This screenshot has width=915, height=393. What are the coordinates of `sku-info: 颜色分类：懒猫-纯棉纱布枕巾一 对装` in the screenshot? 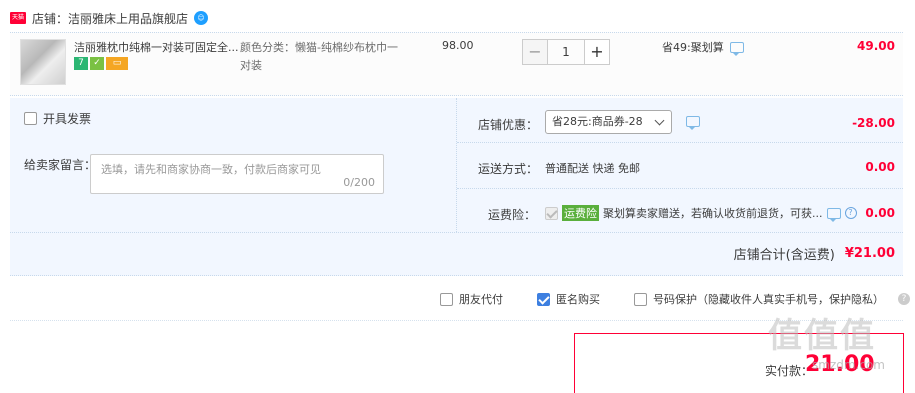 It's located at (325, 57).